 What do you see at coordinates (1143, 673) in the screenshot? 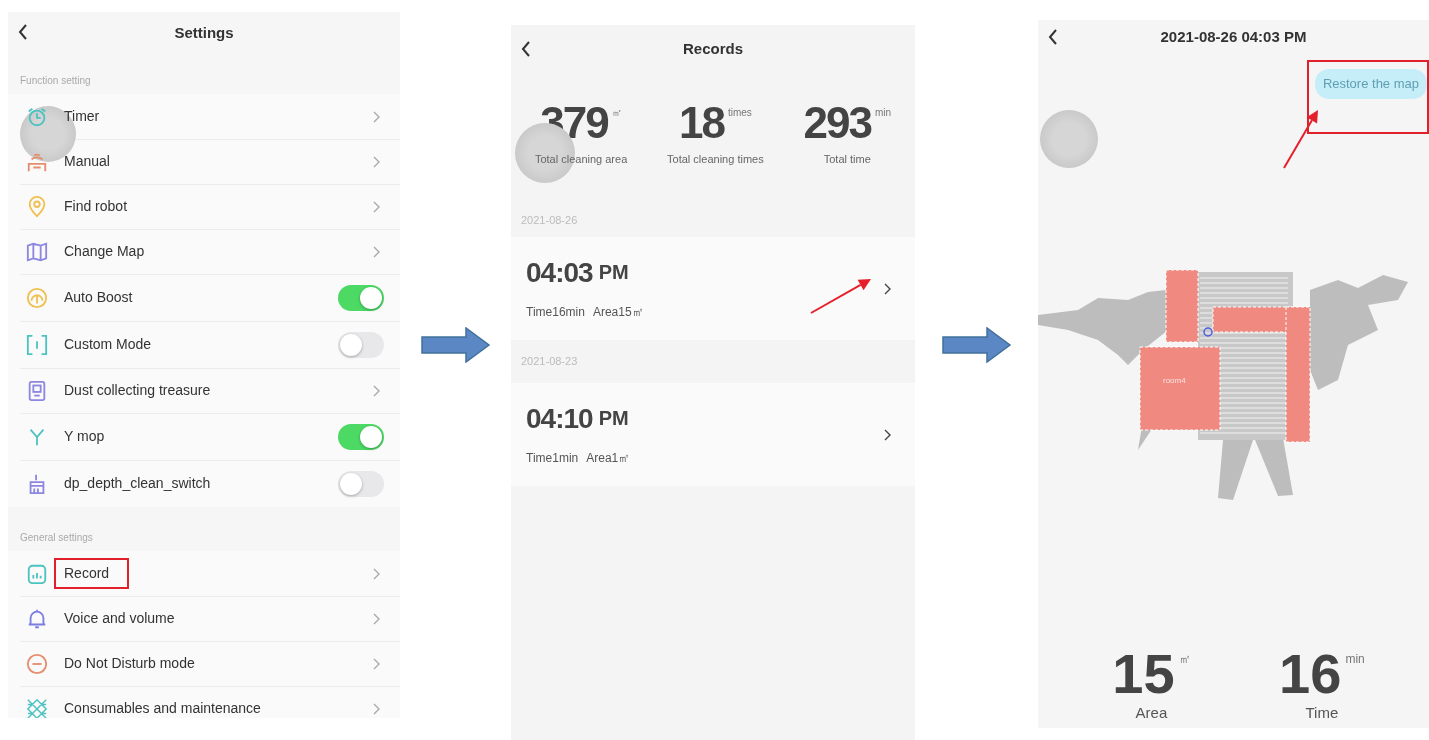
I see `stat-value: 15` at bounding box center [1143, 673].